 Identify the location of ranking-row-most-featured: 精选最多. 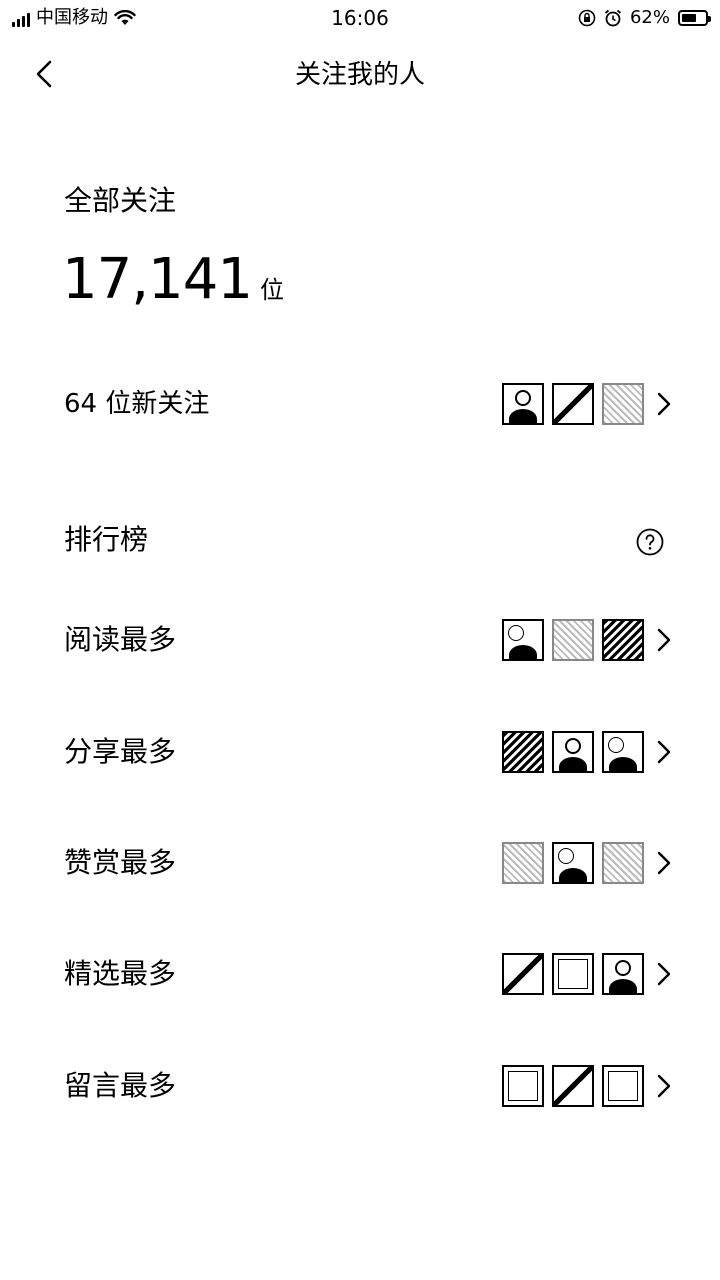
(360, 974).